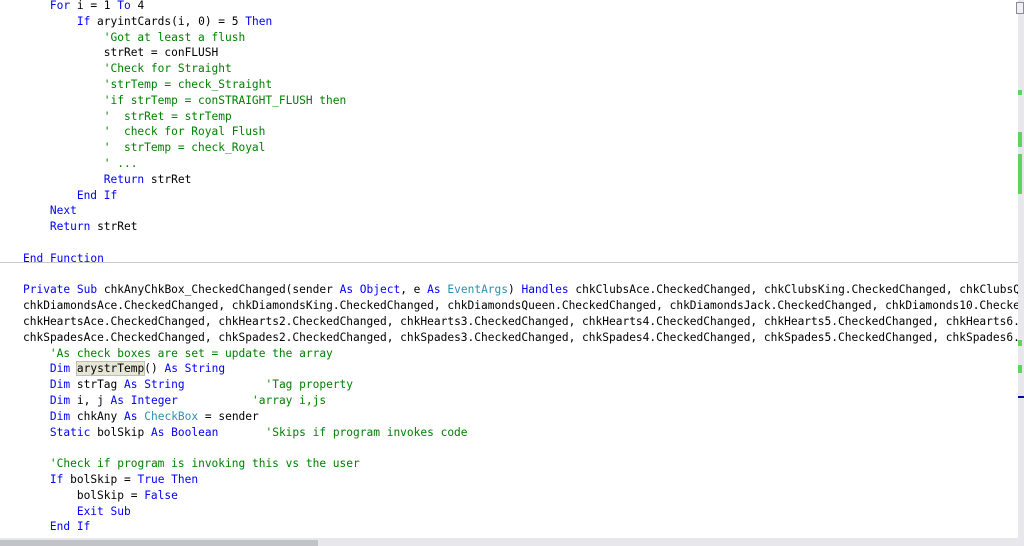 The height and width of the screenshot is (546, 1024). What do you see at coordinates (97, 385) in the screenshot?
I see `code-token: strTag` at bounding box center [97, 385].